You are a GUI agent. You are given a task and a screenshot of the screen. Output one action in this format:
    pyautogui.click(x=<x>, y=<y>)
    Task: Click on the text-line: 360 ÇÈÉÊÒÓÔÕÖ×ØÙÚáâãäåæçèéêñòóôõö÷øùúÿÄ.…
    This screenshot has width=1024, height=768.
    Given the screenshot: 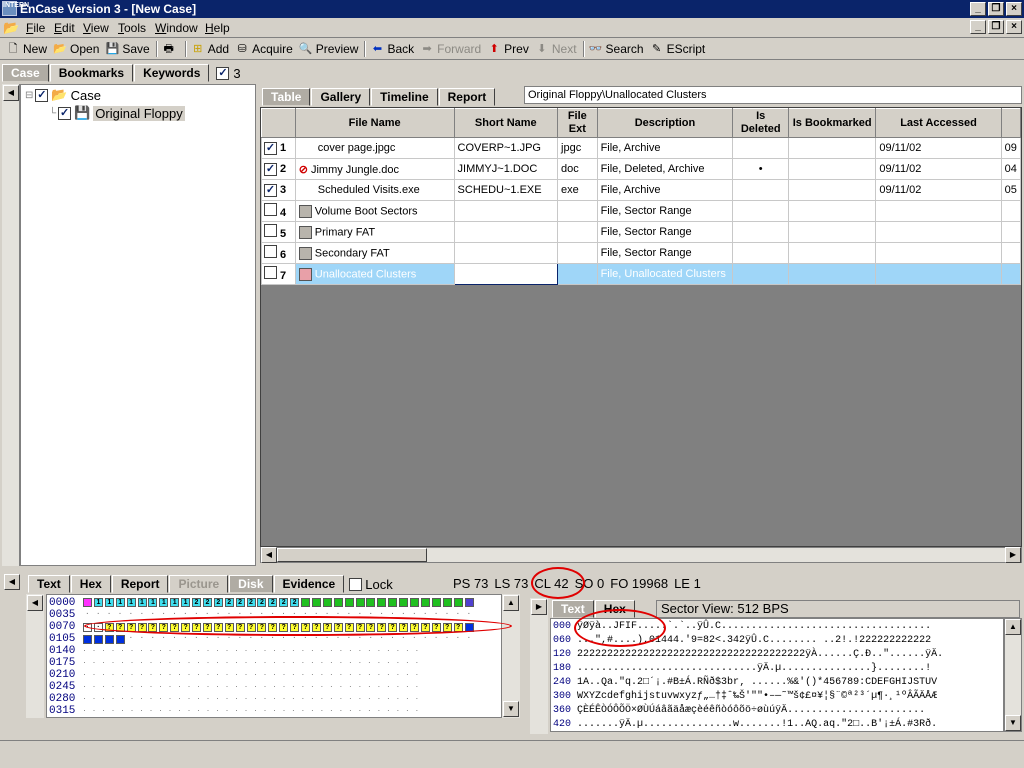 What is the action you would take?
    pyautogui.click(x=739, y=710)
    